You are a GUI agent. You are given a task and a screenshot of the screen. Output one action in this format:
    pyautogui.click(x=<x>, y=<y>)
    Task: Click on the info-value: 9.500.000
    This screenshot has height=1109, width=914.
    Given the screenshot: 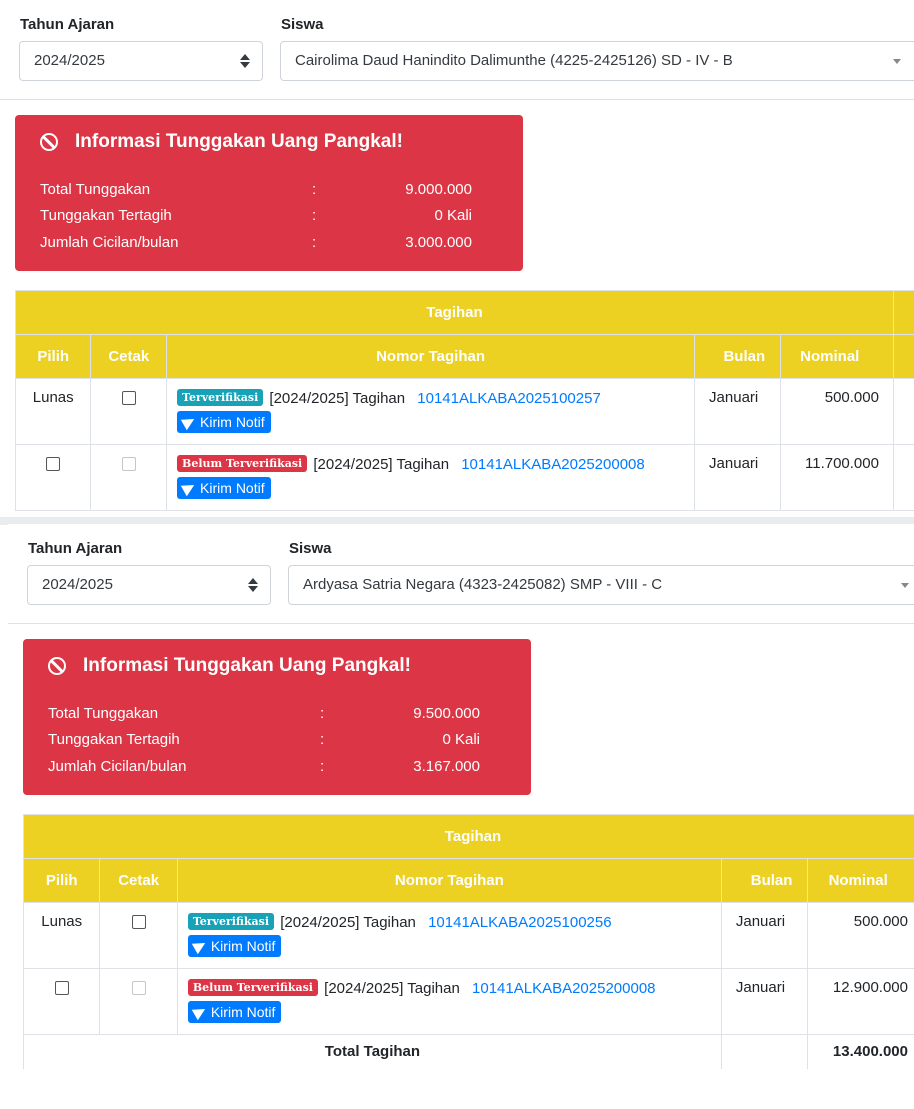 What is the action you would take?
    pyautogui.click(x=446, y=713)
    